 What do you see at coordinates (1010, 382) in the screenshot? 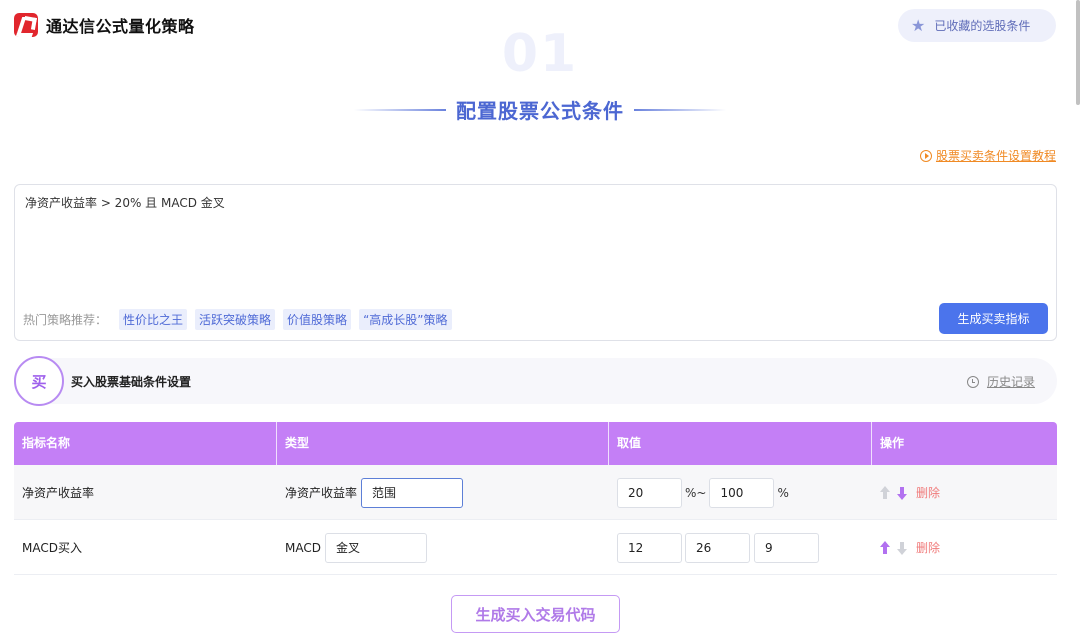
I see `history-label: 历史记录` at bounding box center [1010, 382].